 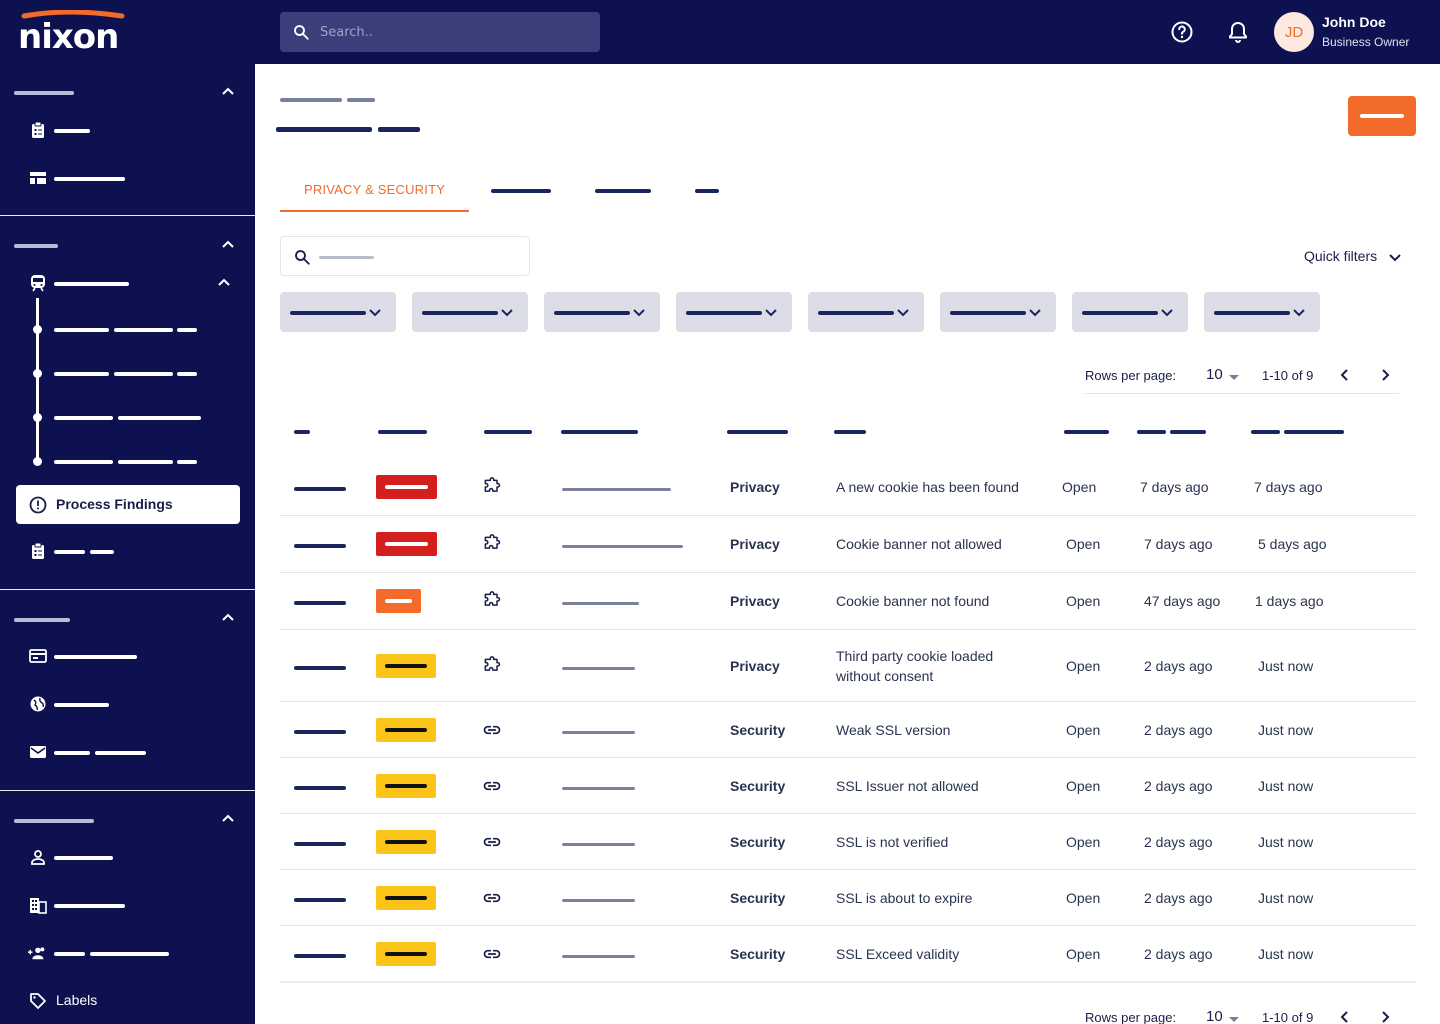 I want to click on help-circle-icon, so click(x=1182, y=32).